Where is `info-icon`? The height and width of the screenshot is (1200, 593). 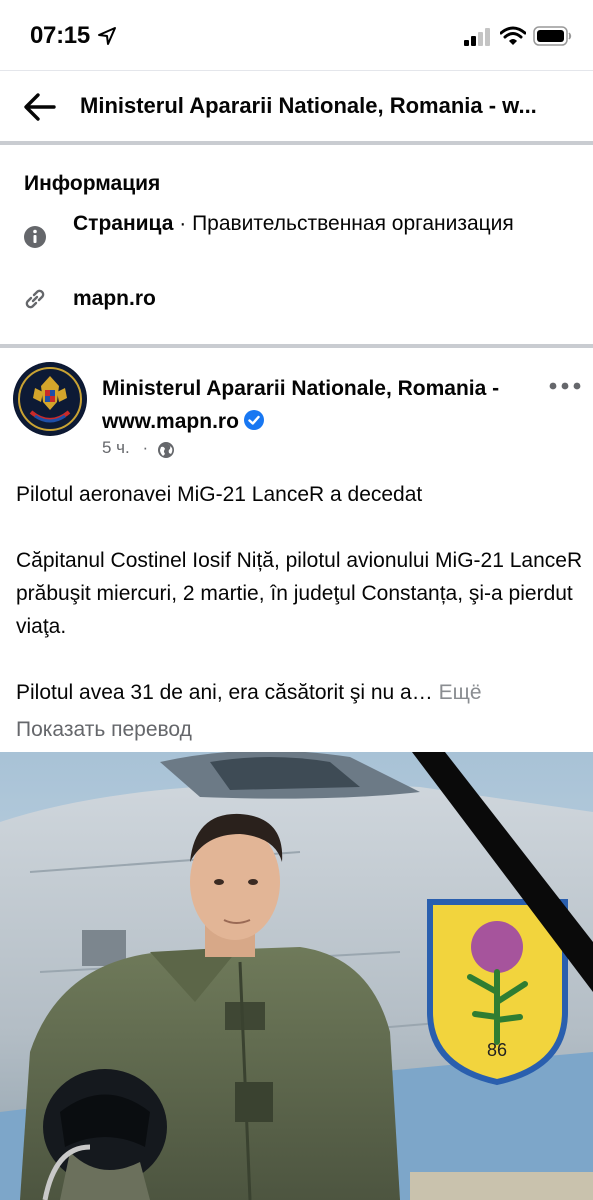
info-icon is located at coordinates (35, 237).